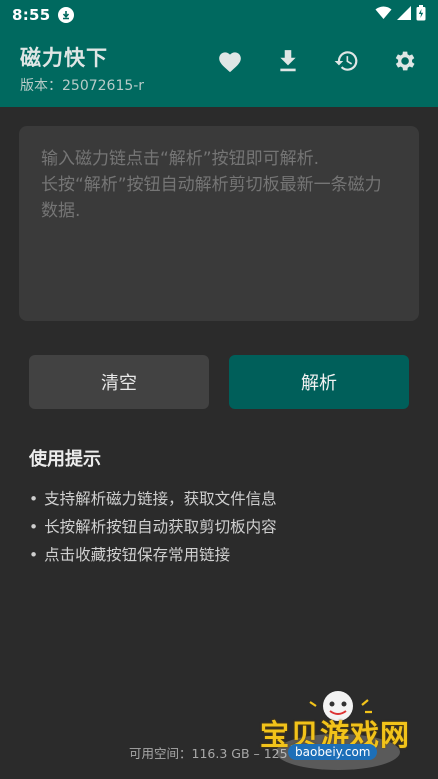  I want to click on tips-title: 使用提示, so click(65, 459).